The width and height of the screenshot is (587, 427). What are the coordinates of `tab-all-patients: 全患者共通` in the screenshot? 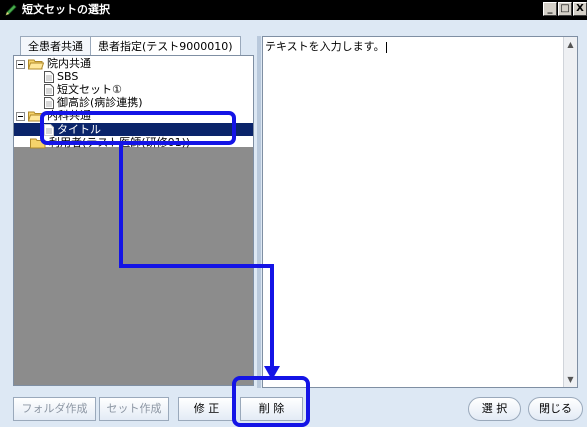 It's located at (55, 46).